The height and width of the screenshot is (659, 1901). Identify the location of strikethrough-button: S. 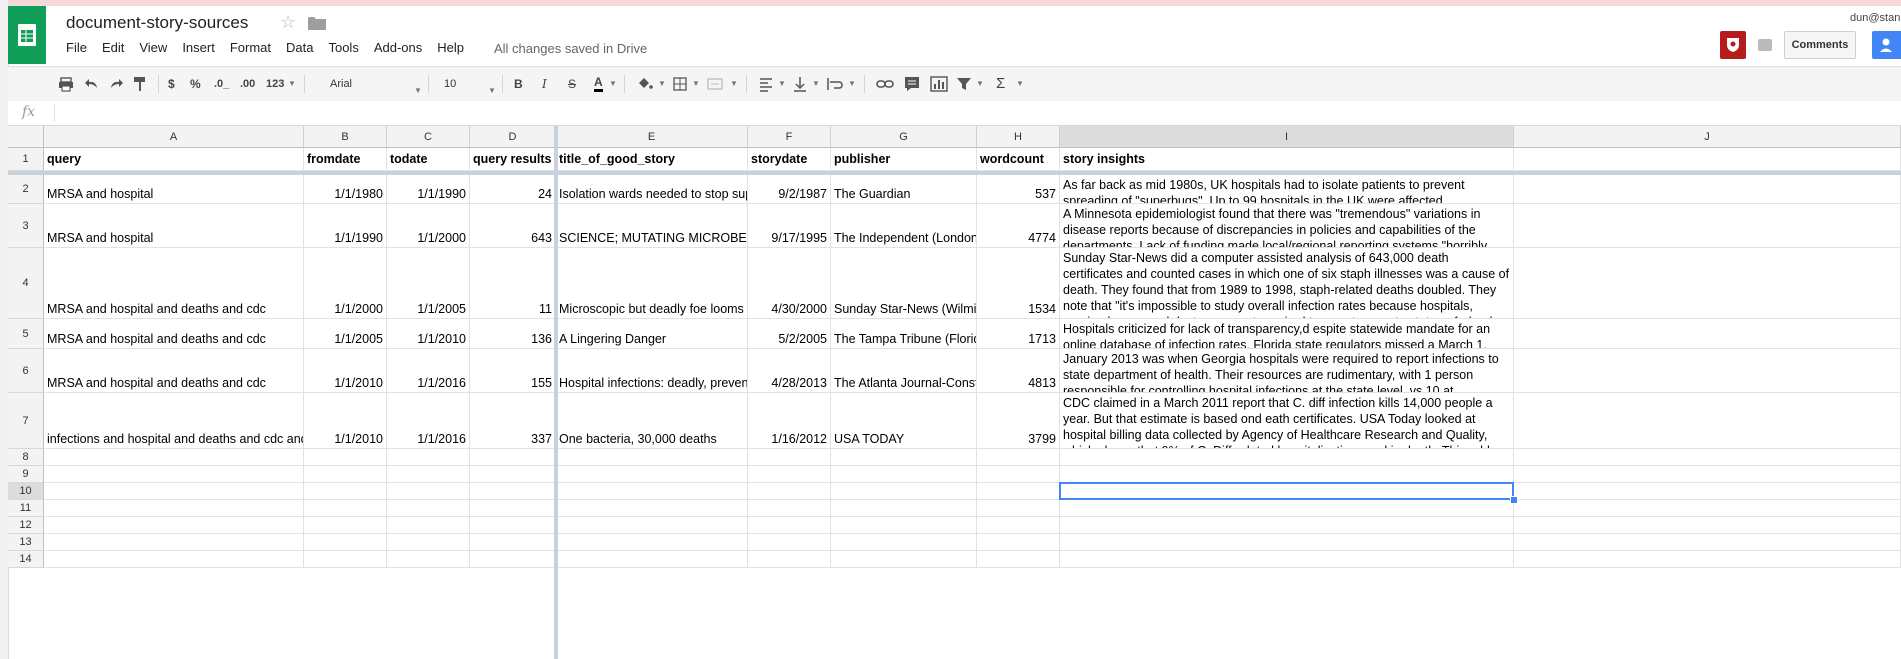
(572, 84).